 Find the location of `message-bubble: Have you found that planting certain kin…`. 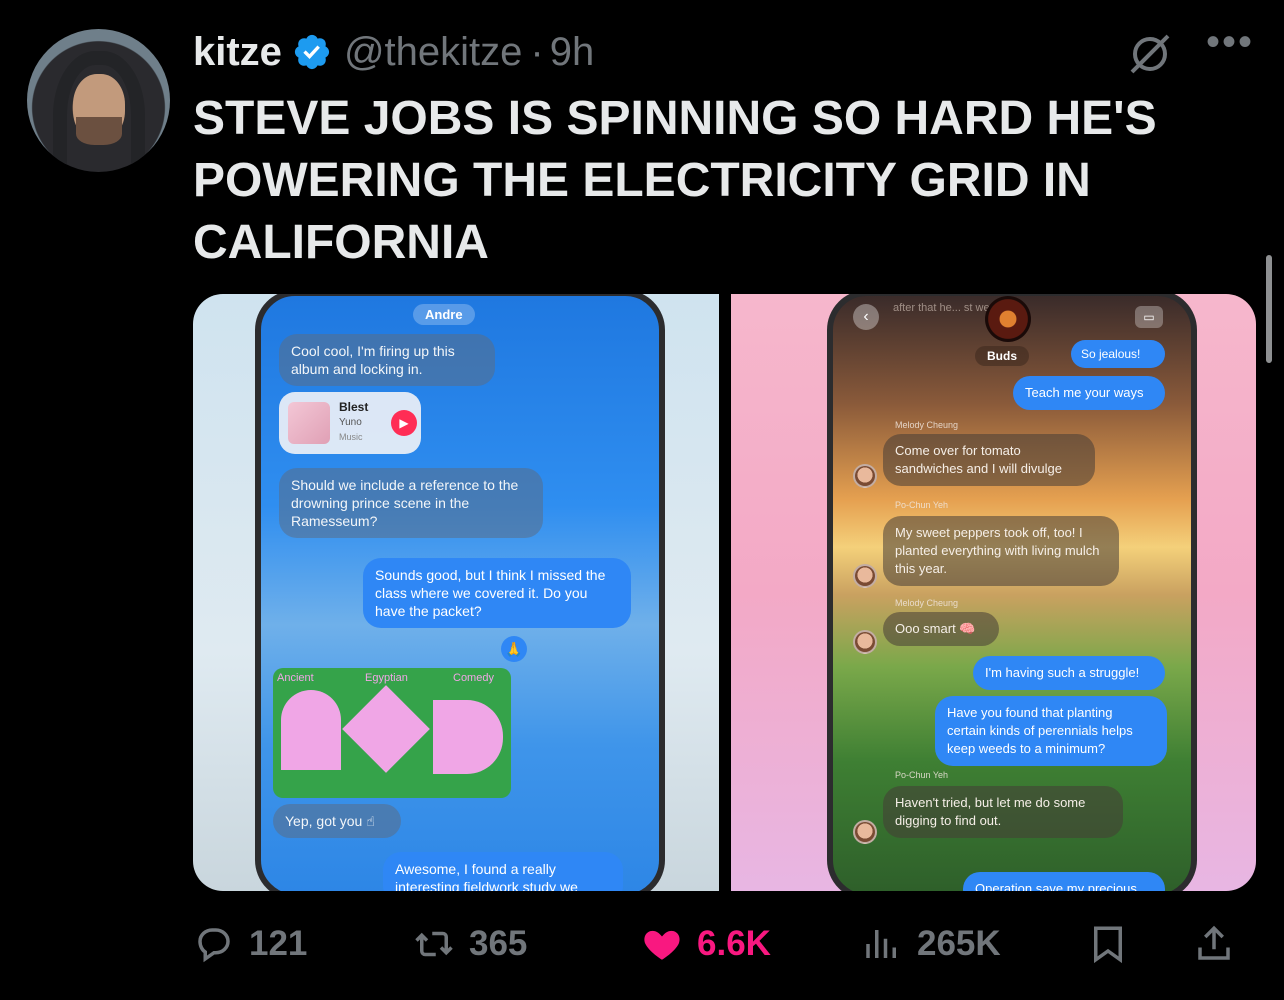

message-bubble: Have you found that planting certain kin… is located at coordinates (1051, 731).